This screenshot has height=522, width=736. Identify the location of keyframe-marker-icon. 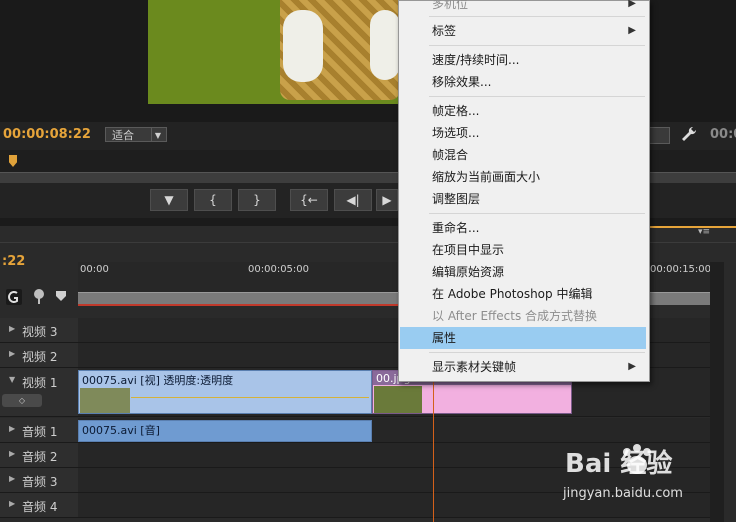
(61, 296).